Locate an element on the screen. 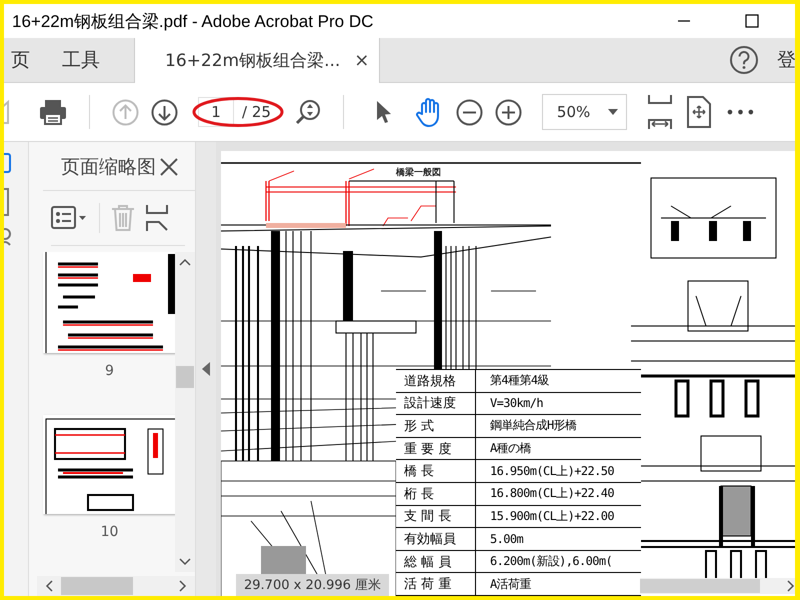 The image size is (800, 600). zoom-search-icon is located at coordinates (307, 112).